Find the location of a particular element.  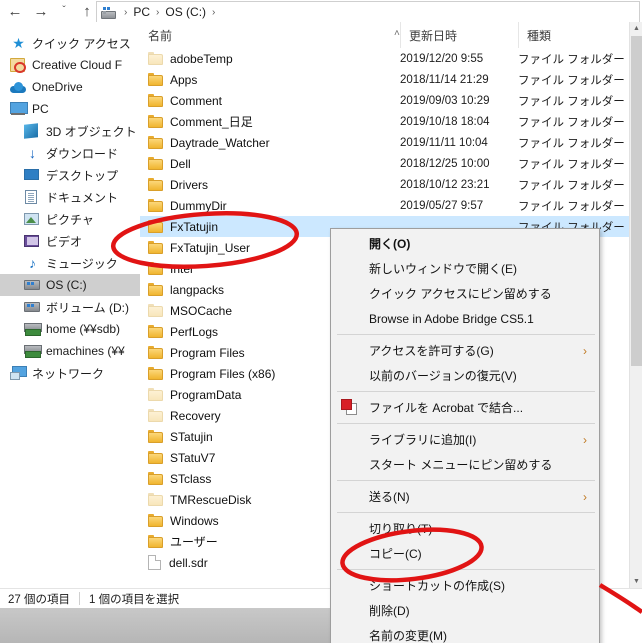

menu-item-3: Browse in Adobe Bridge CS5.1 is located at coordinates (465, 318).